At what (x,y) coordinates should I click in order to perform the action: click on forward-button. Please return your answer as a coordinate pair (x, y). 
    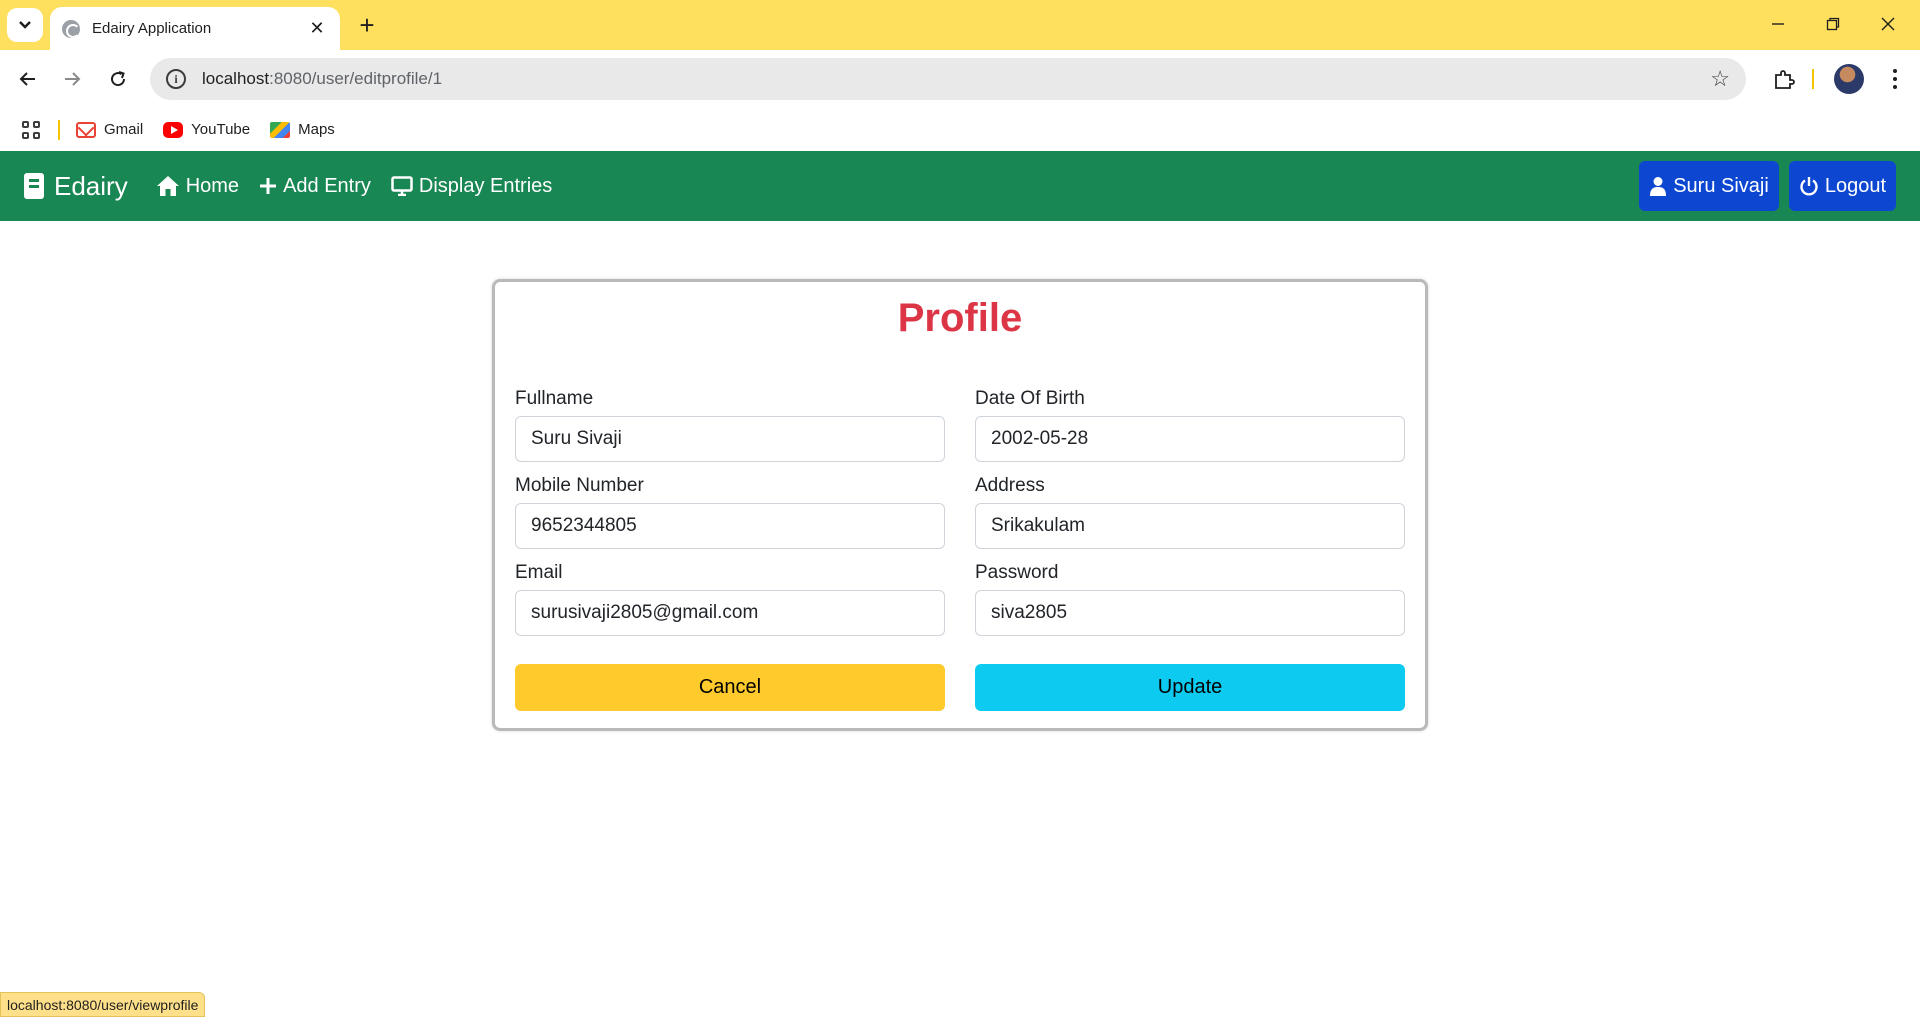
    Looking at the image, I should click on (72, 79).